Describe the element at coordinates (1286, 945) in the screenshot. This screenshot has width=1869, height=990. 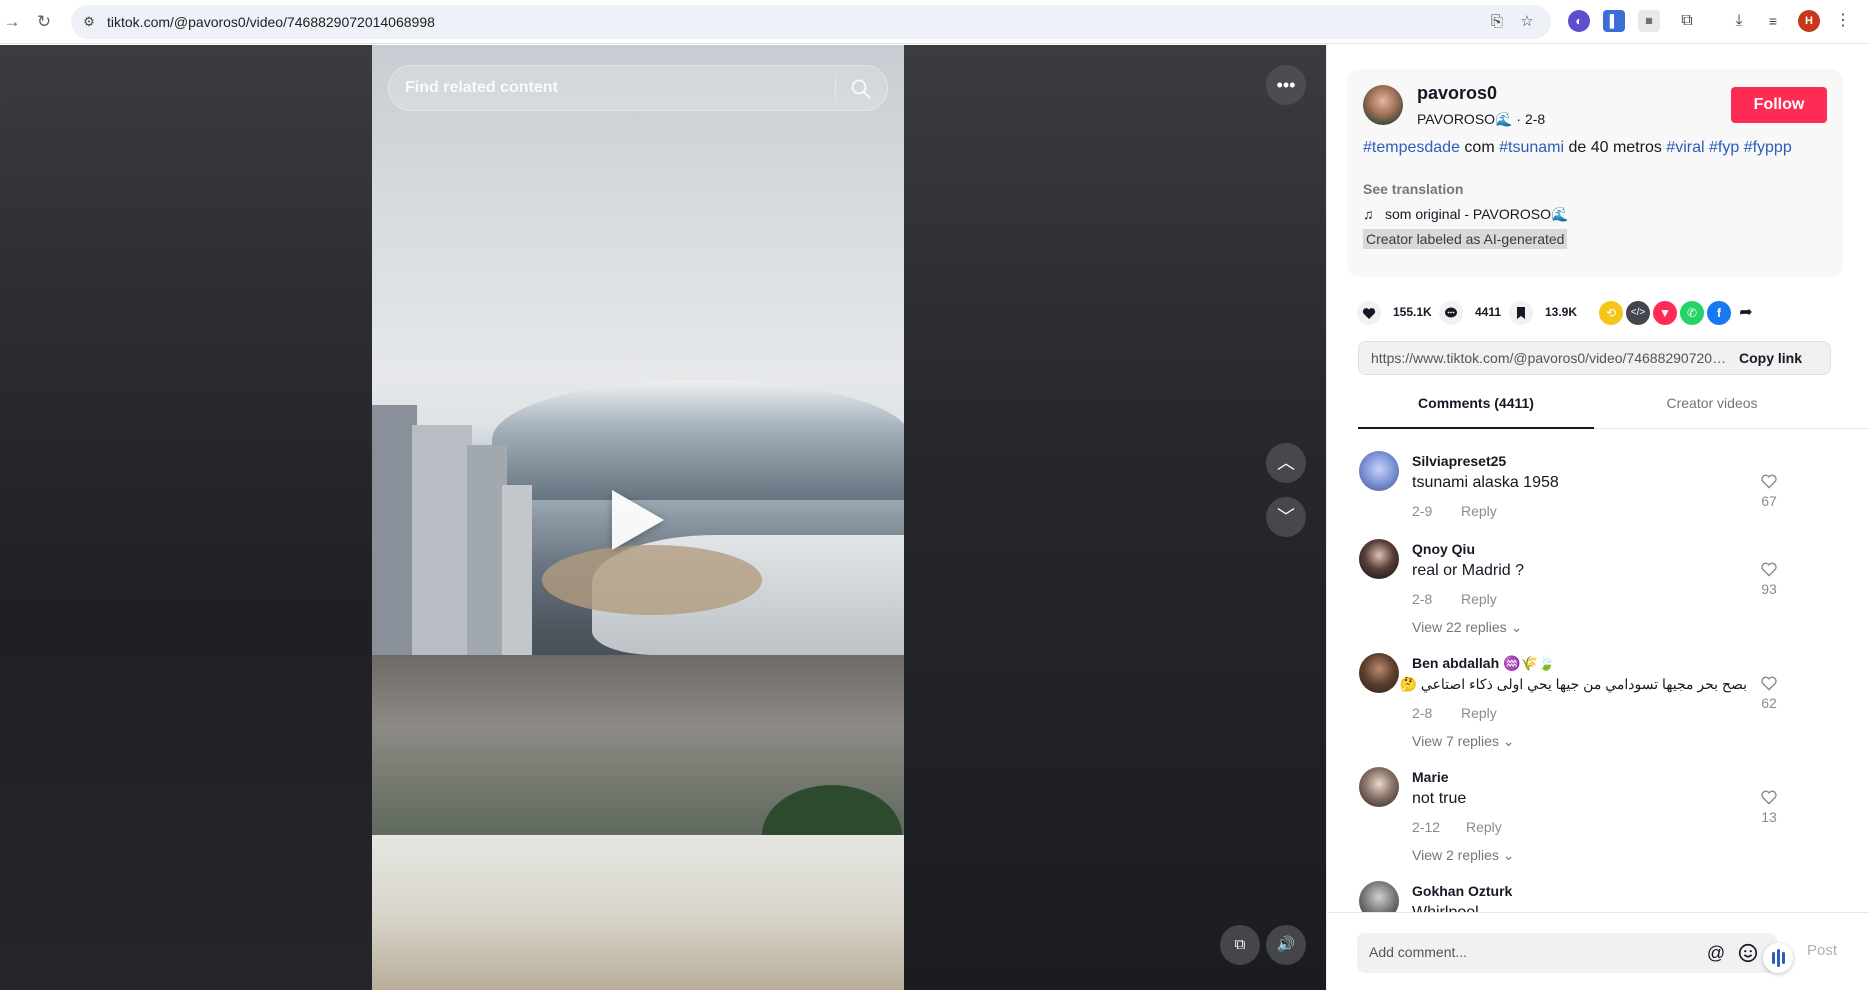
I see `volume-icon: 🔊` at that location.